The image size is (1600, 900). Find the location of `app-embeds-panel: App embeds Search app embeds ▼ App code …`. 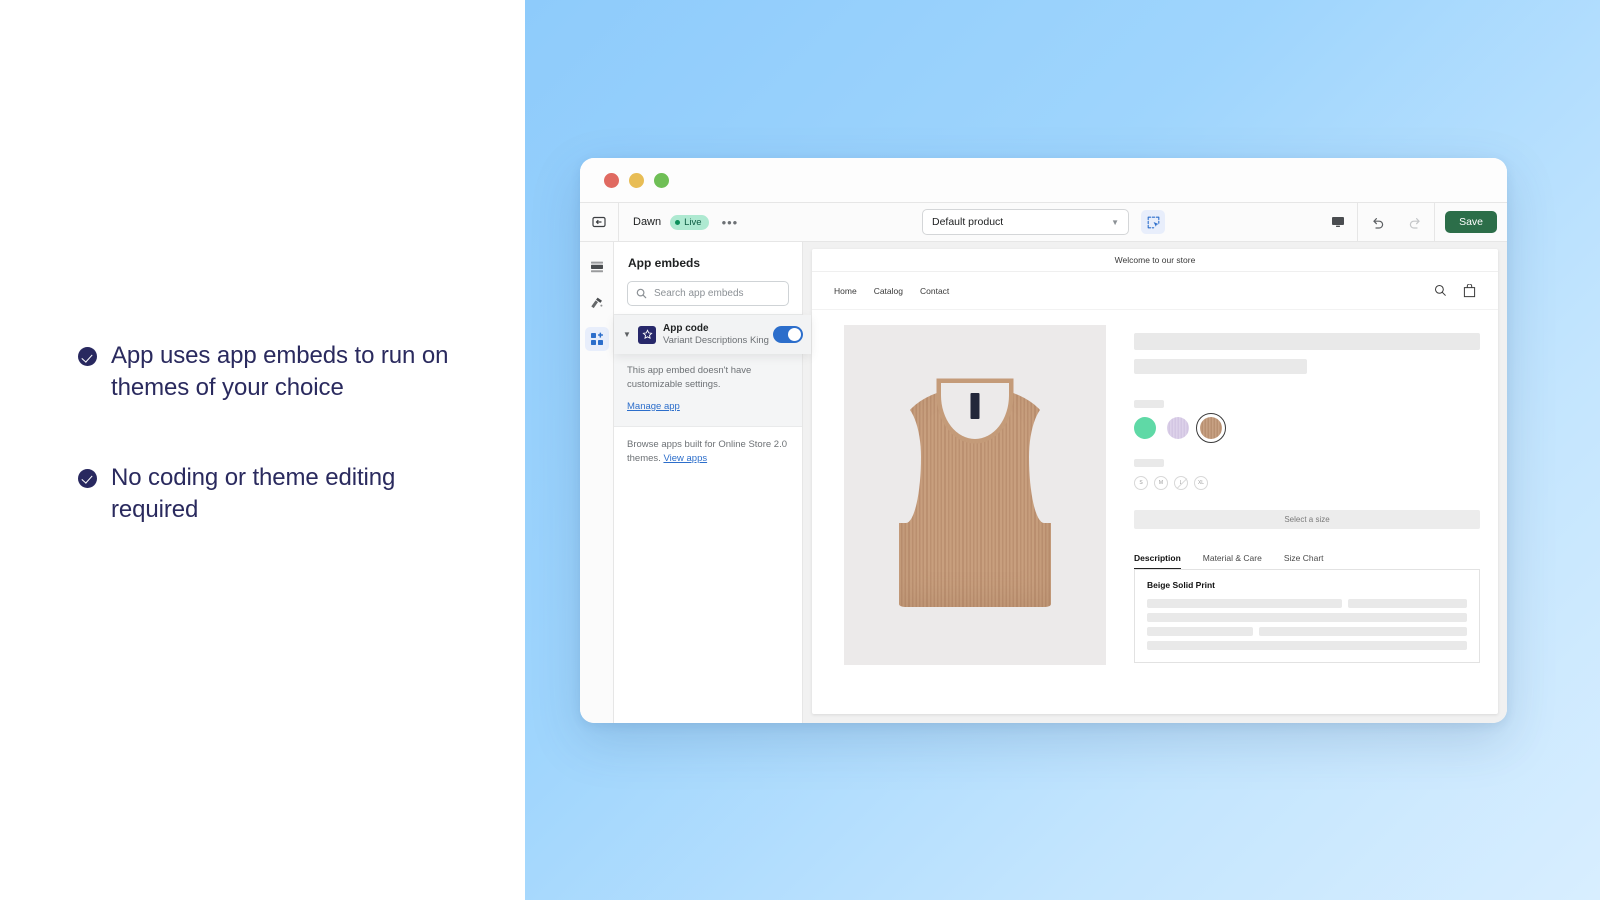

app-embeds-panel: App embeds Search app embeds ▼ App code … is located at coordinates (712, 482).